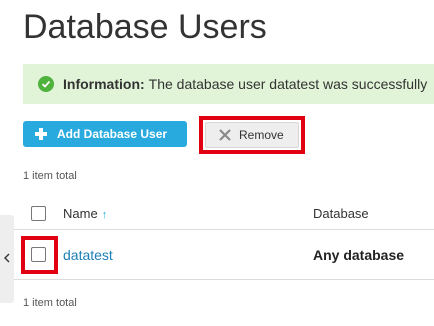  Describe the element at coordinates (112, 134) in the screenshot. I see `add-database-user-label: Add Database User` at that location.